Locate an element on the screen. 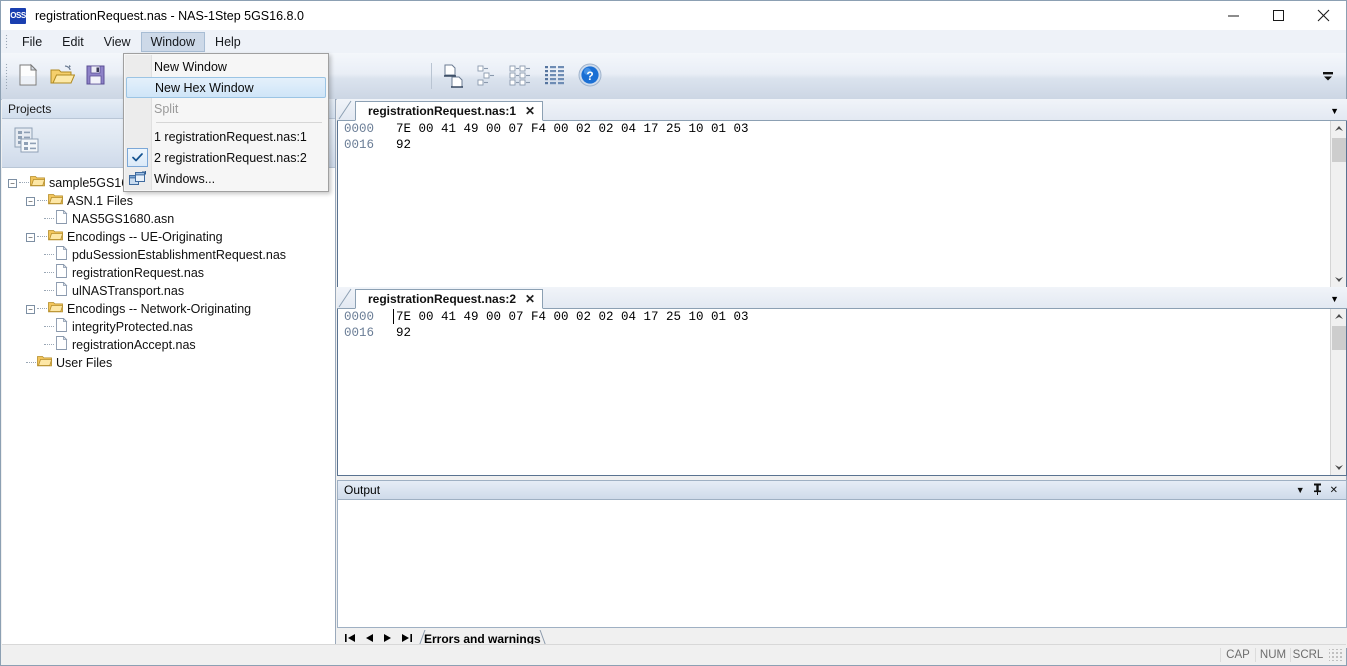  new-document-button is located at coordinates (28, 76).